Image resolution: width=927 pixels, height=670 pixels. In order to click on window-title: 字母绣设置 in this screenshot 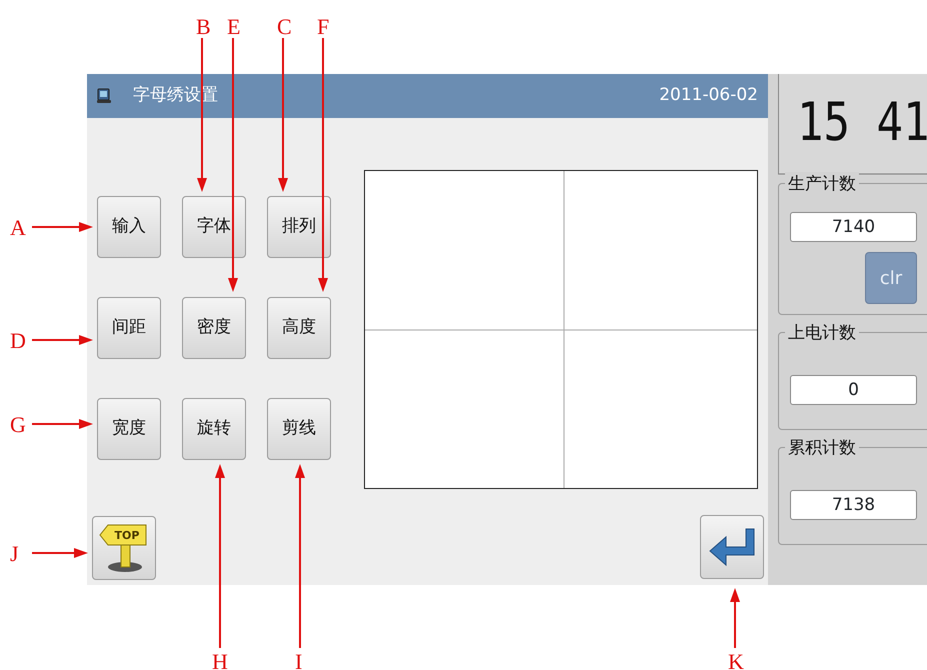, I will do `click(175, 96)`.